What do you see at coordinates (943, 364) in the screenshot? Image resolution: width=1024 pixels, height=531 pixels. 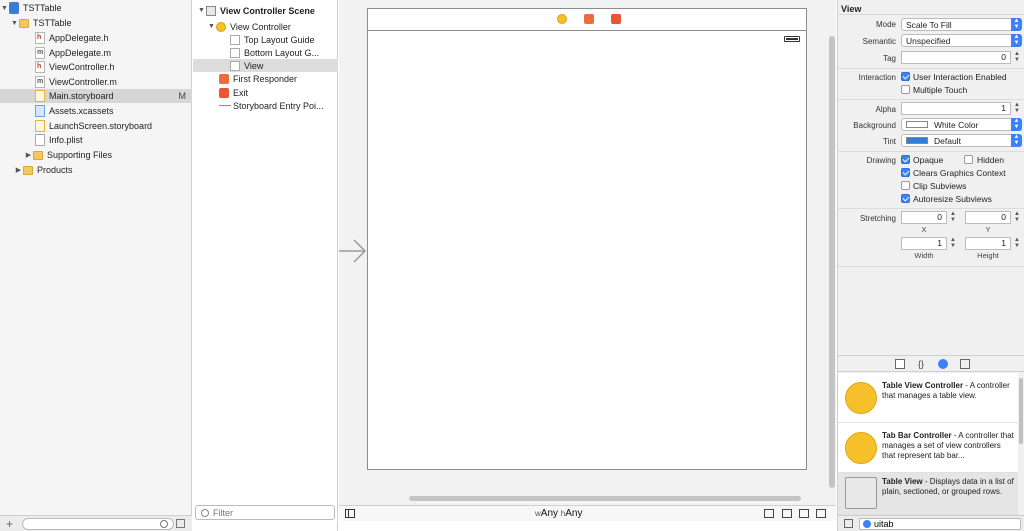 I see `object-library-icon` at bounding box center [943, 364].